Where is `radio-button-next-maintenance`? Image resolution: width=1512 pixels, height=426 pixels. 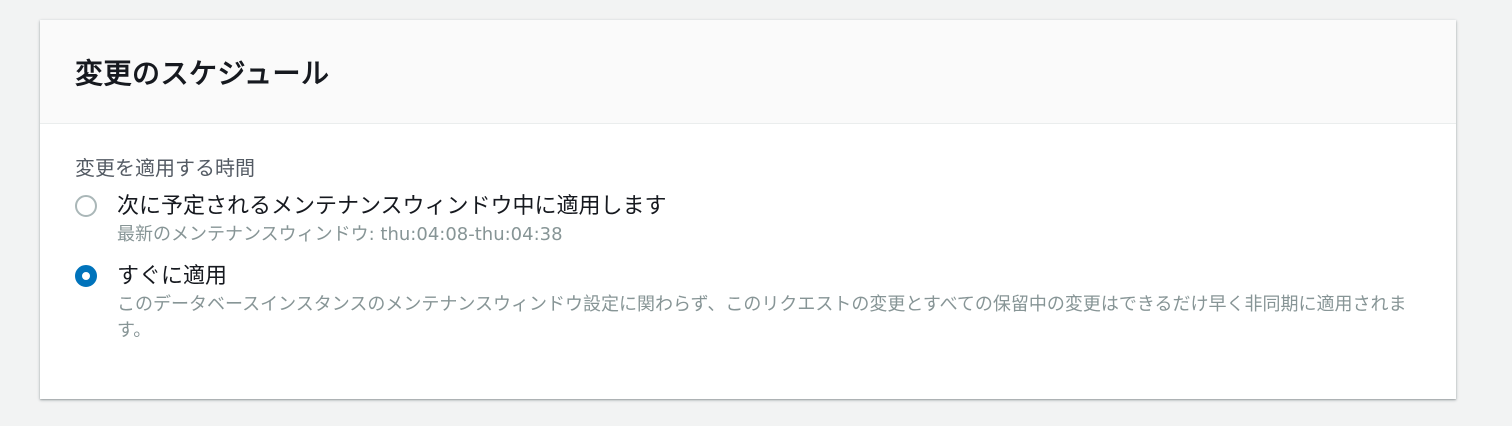 radio-button-next-maintenance is located at coordinates (86, 206).